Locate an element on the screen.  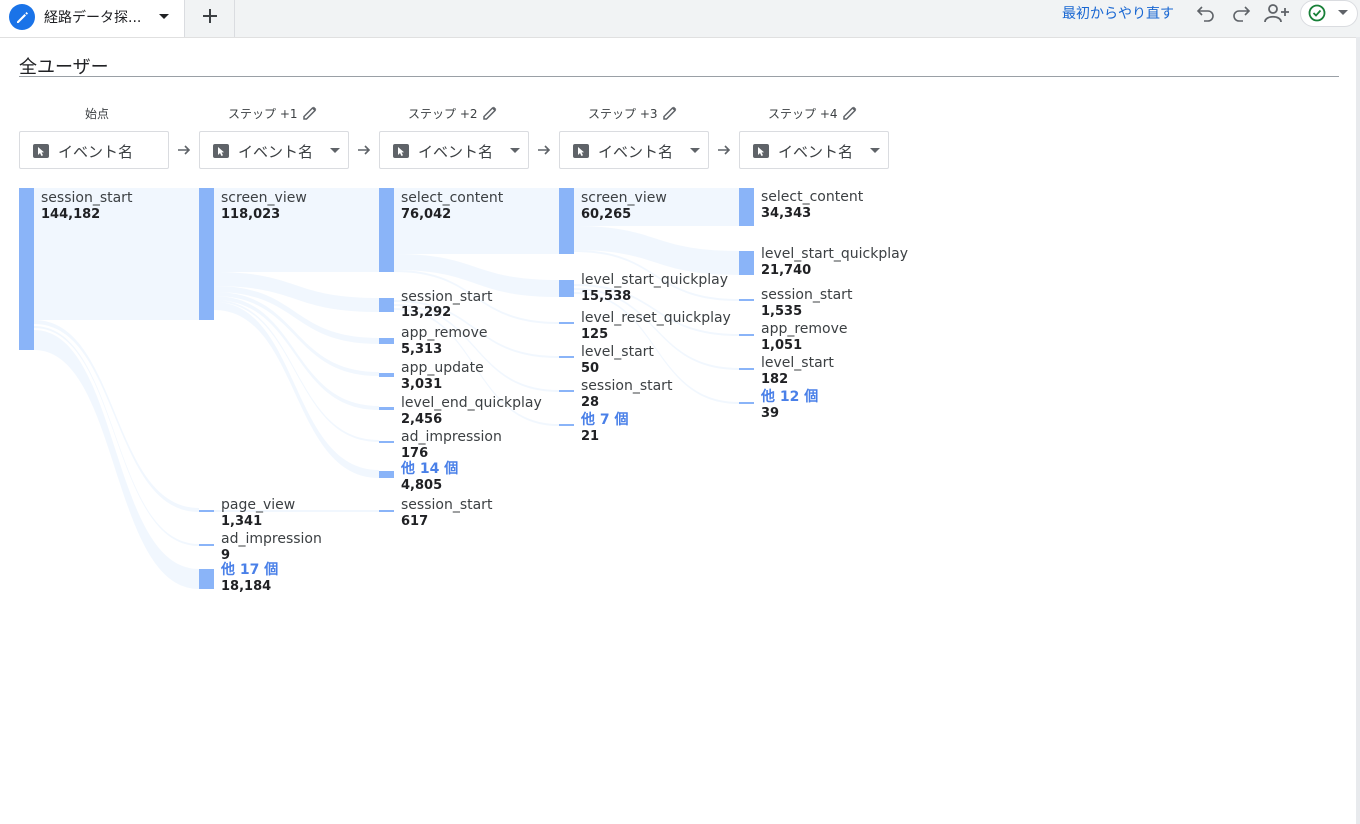
node-count: 21 is located at coordinates (590, 436).